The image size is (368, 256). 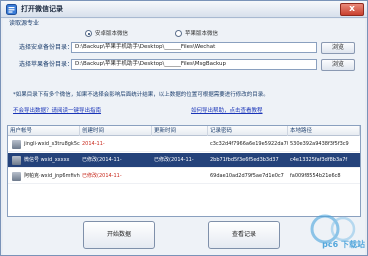 I want to click on col-created: 创建时间, so click(x=116, y=131).